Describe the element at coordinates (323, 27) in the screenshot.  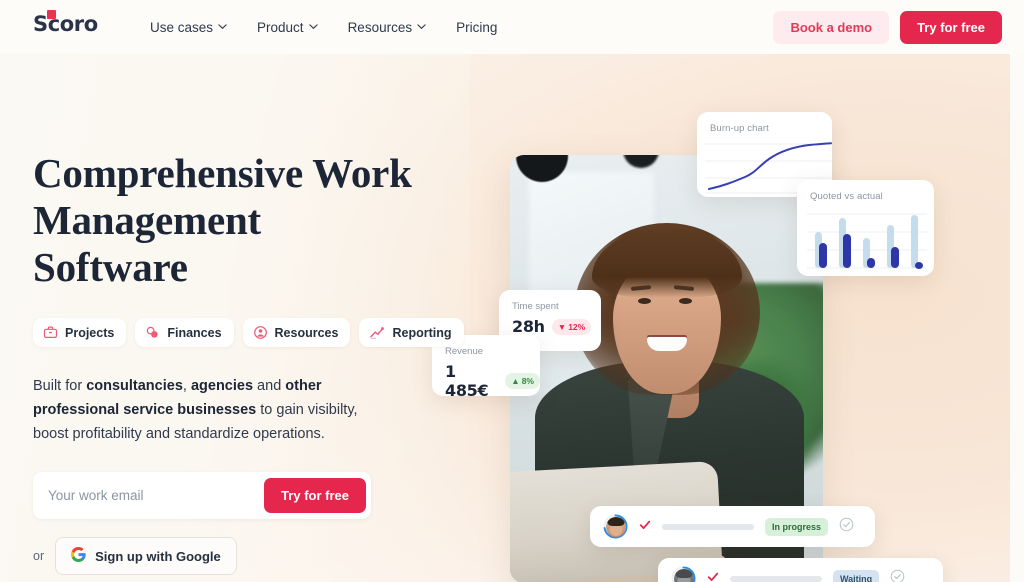
I see `main-nav: Use cases Product Resources Pricing` at that location.